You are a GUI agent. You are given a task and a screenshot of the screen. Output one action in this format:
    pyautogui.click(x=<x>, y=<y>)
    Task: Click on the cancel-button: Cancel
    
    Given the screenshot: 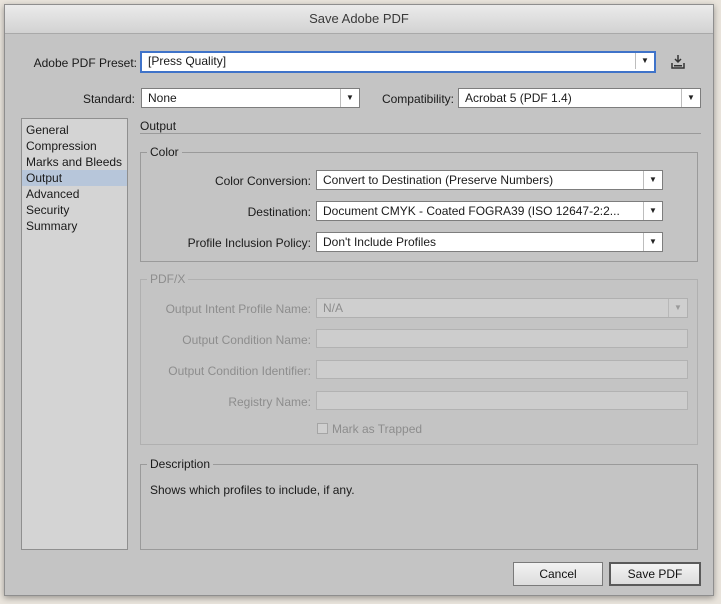 What is the action you would take?
    pyautogui.click(x=558, y=574)
    